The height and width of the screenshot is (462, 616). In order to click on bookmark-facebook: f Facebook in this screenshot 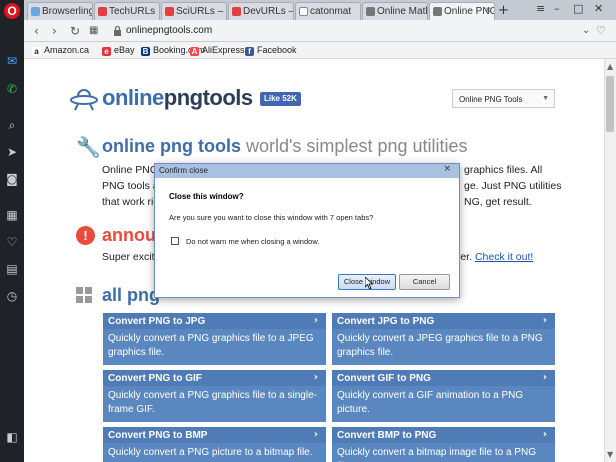, I will do `click(271, 50)`.